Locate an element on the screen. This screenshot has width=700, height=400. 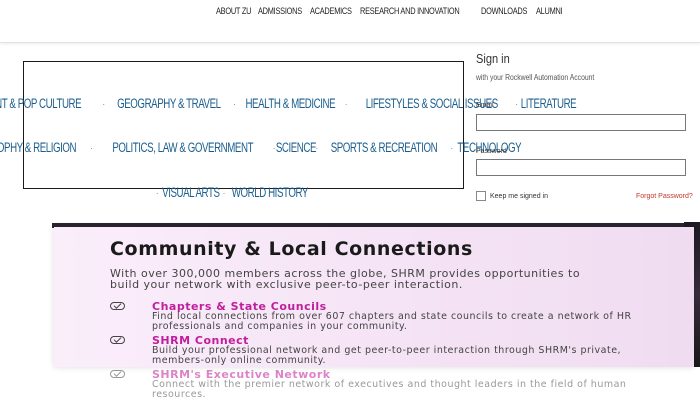
sign-in-title: Sign in is located at coordinates (493, 58).